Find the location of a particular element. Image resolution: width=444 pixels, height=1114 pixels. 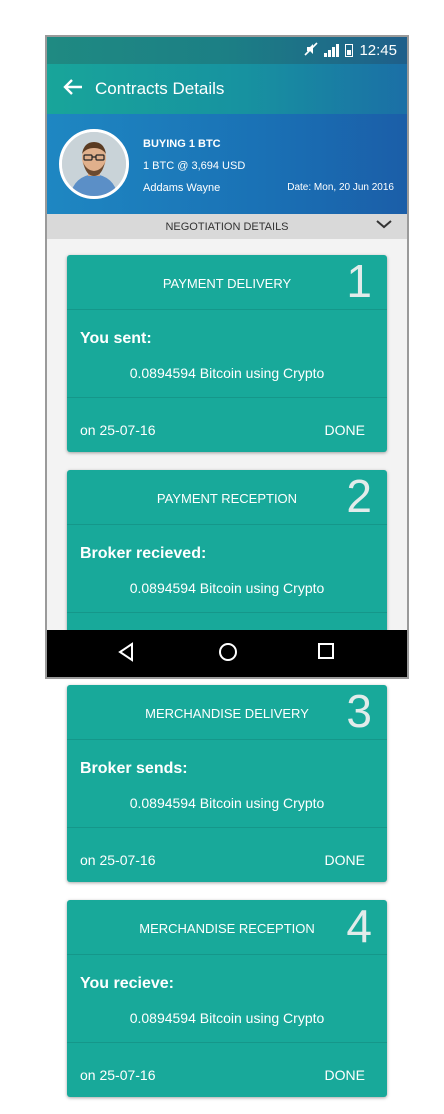

contract-date: Date: Mon, 20 Jun 2016 is located at coordinates (340, 187).